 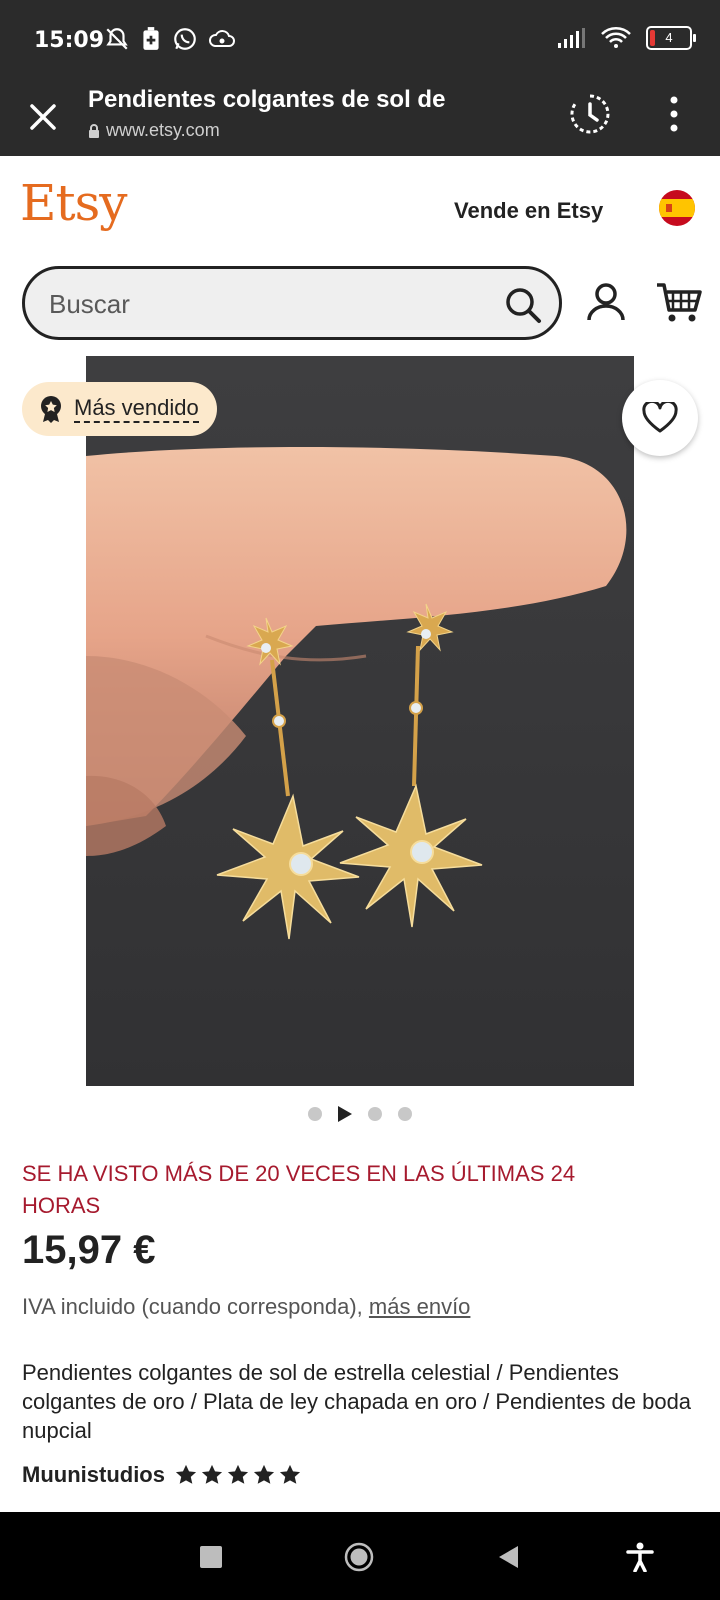 What do you see at coordinates (117, 39) in the screenshot?
I see `bell-off-icon` at bounding box center [117, 39].